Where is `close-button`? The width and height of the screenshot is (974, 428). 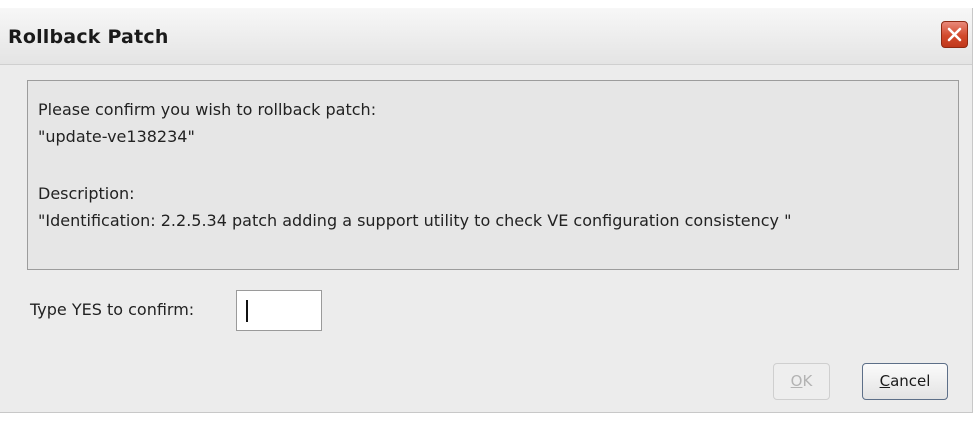
close-button is located at coordinates (954, 34).